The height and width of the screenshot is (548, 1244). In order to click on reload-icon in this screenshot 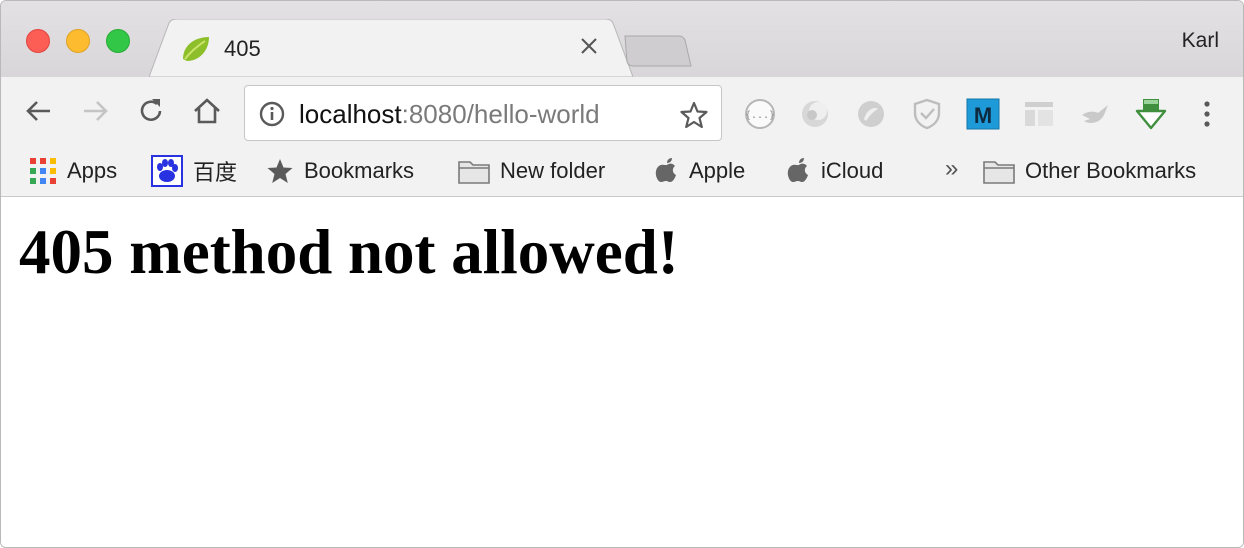, I will do `click(151, 111)`.